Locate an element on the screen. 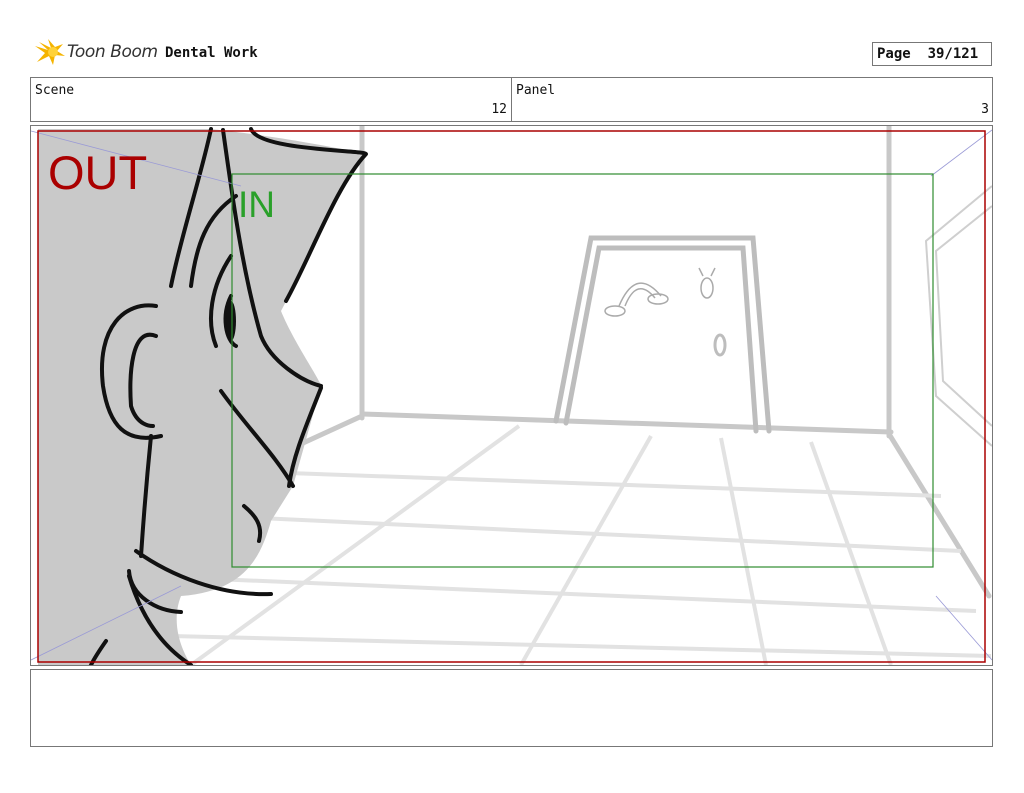 The width and height of the screenshot is (1024, 793). project-title: Dental Work is located at coordinates (211, 53).